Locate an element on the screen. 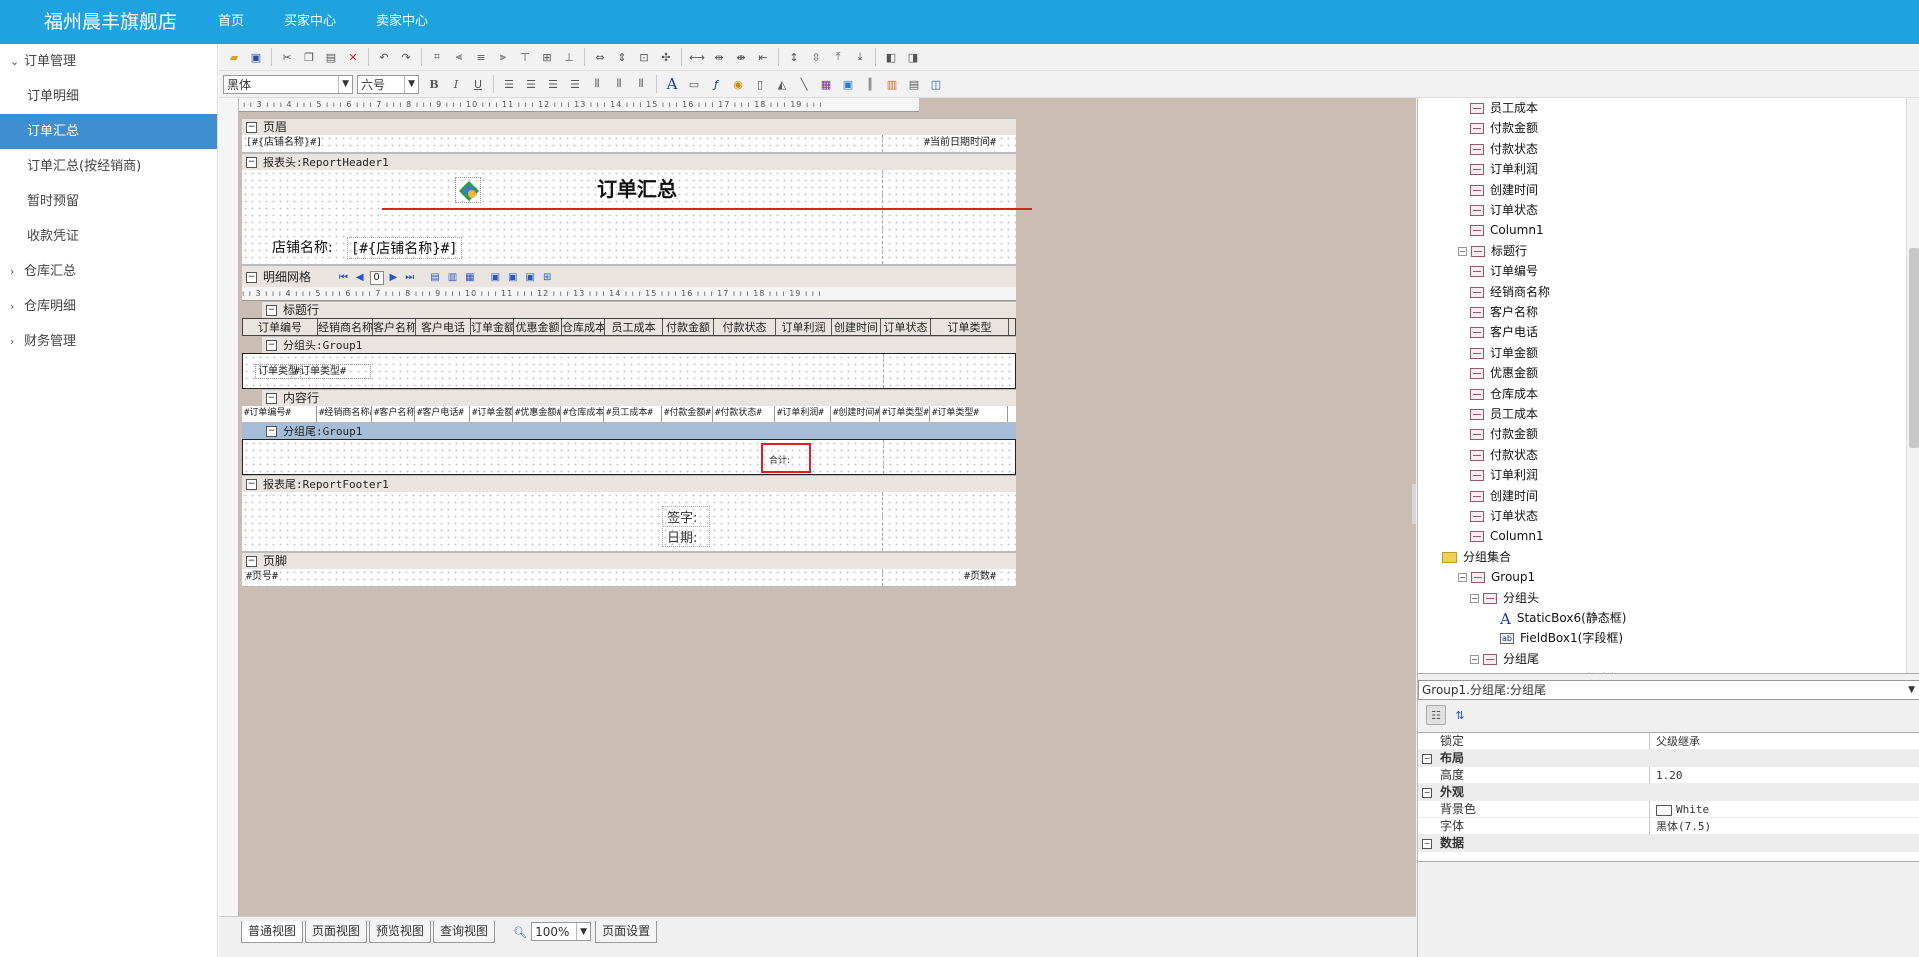  h-spacing-decrease-icon: ⇼ is located at coordinates (741, 57).